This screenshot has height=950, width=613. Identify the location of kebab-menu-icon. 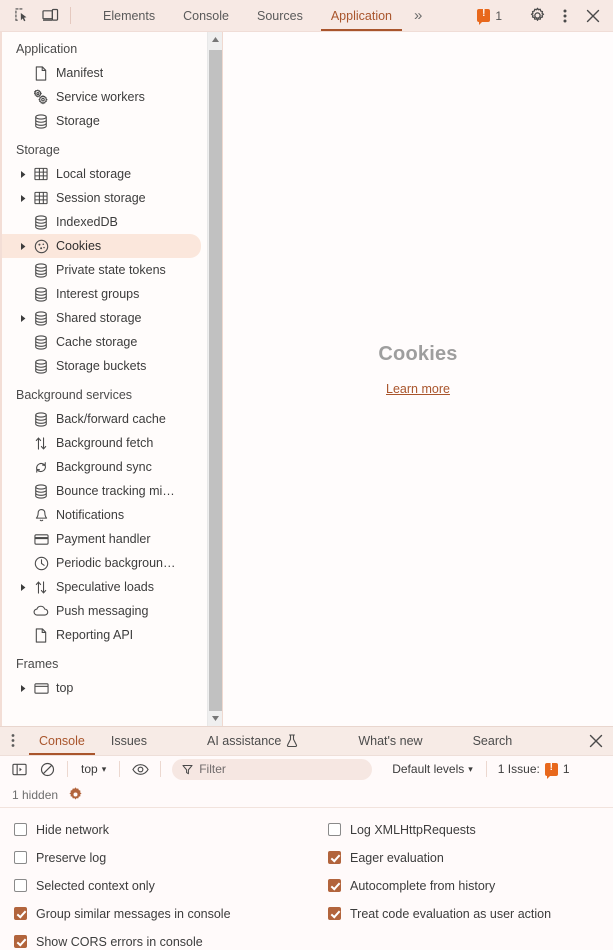
(565, 16).